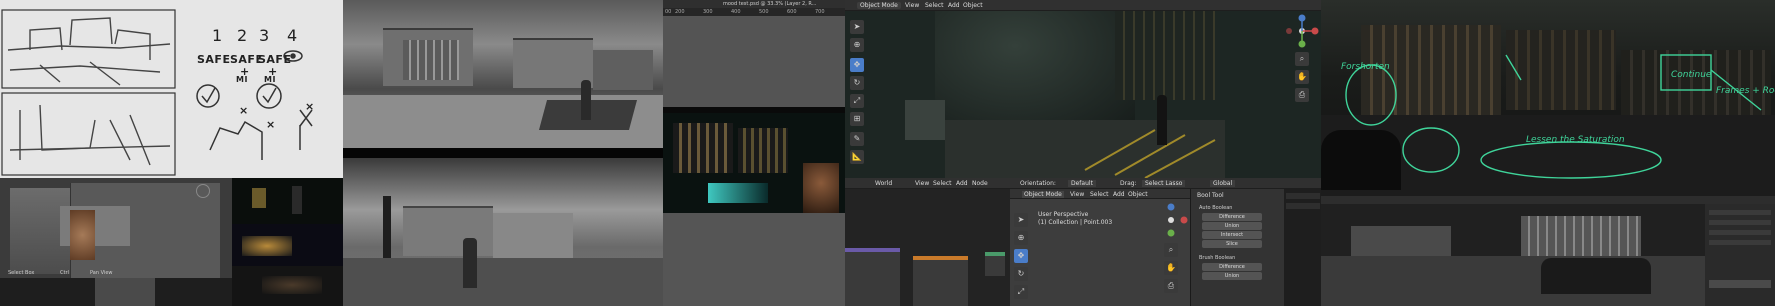 The image size is (1775, 306). I want to click on sketch-cross-2: ×, so click(271, 124).